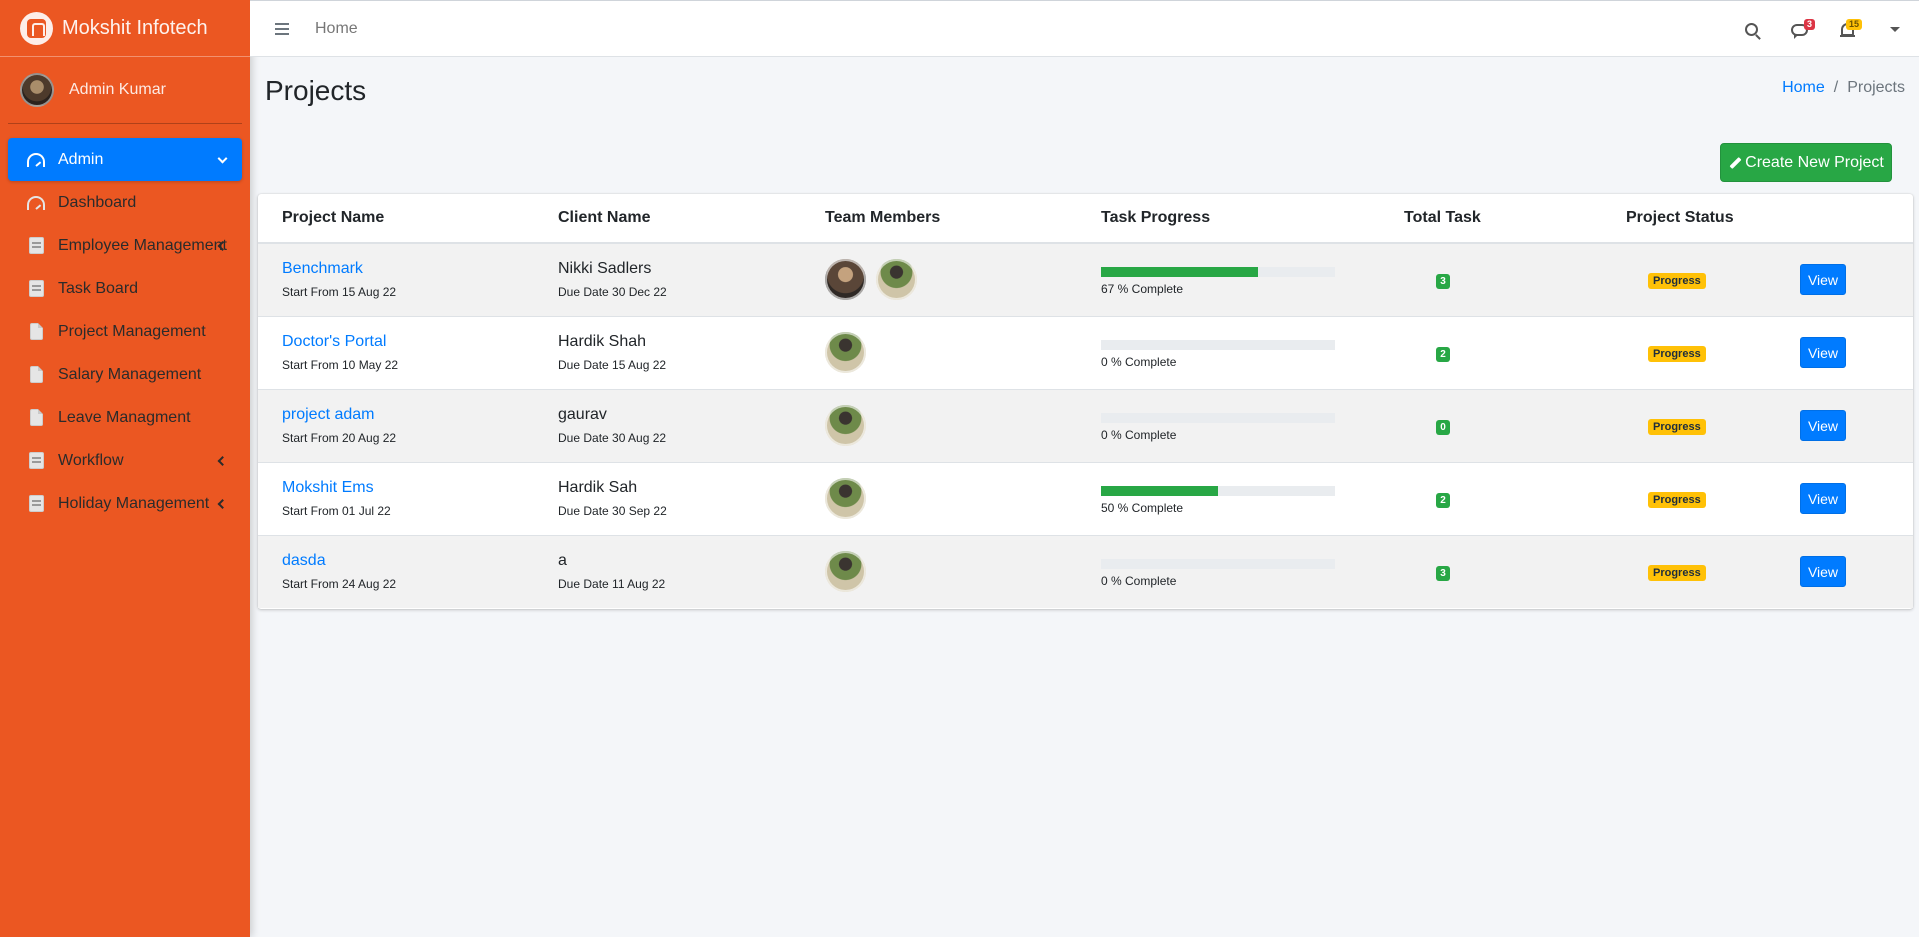  I want to click on sidebar-item-admin: Admin, so click(125, 159).